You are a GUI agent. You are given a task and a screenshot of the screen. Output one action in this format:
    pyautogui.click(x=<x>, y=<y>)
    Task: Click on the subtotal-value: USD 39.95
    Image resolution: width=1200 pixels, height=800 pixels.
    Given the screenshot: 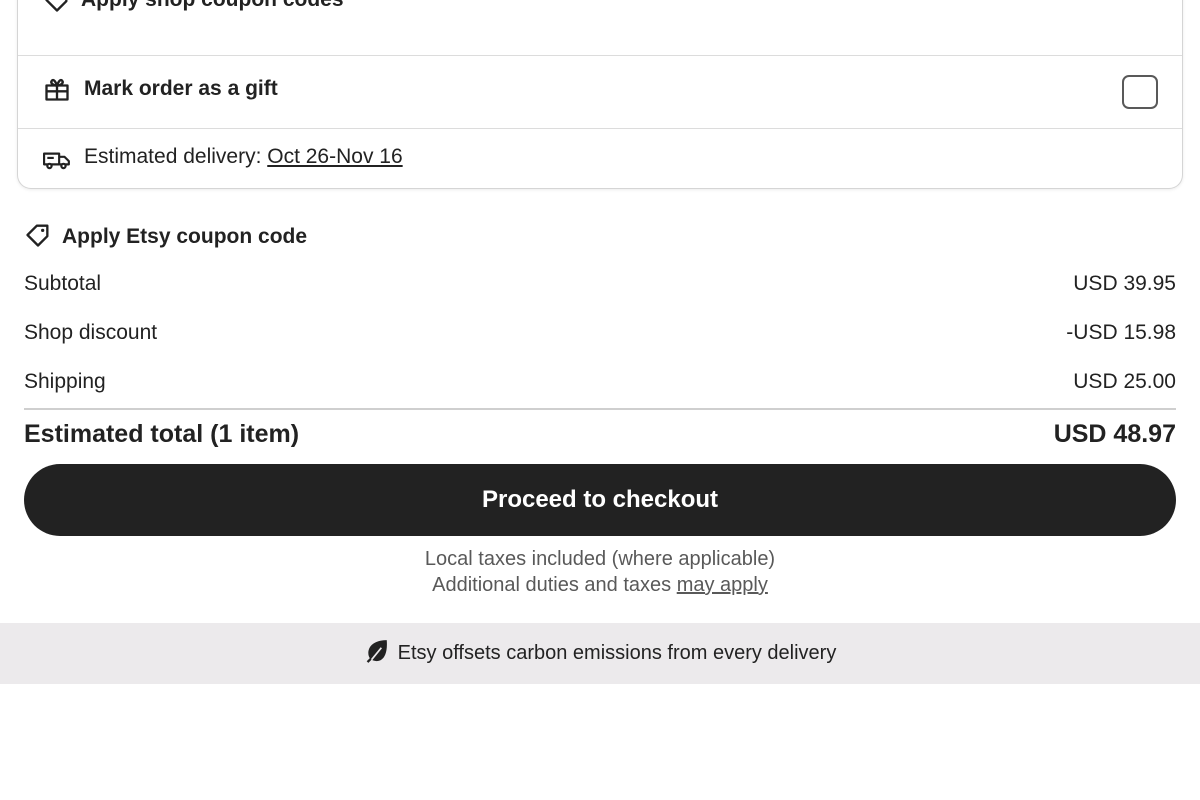 What is the action you would take?
    pyautogui.click(x=1124, y=283)
    